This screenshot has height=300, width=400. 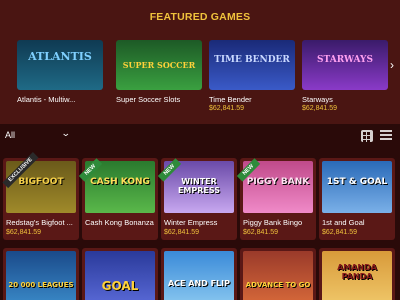 What do you see at coordinates (120, 182) in the screenshot?
I see `game-logo: CASH KONG` at bounding box center [120, 182].